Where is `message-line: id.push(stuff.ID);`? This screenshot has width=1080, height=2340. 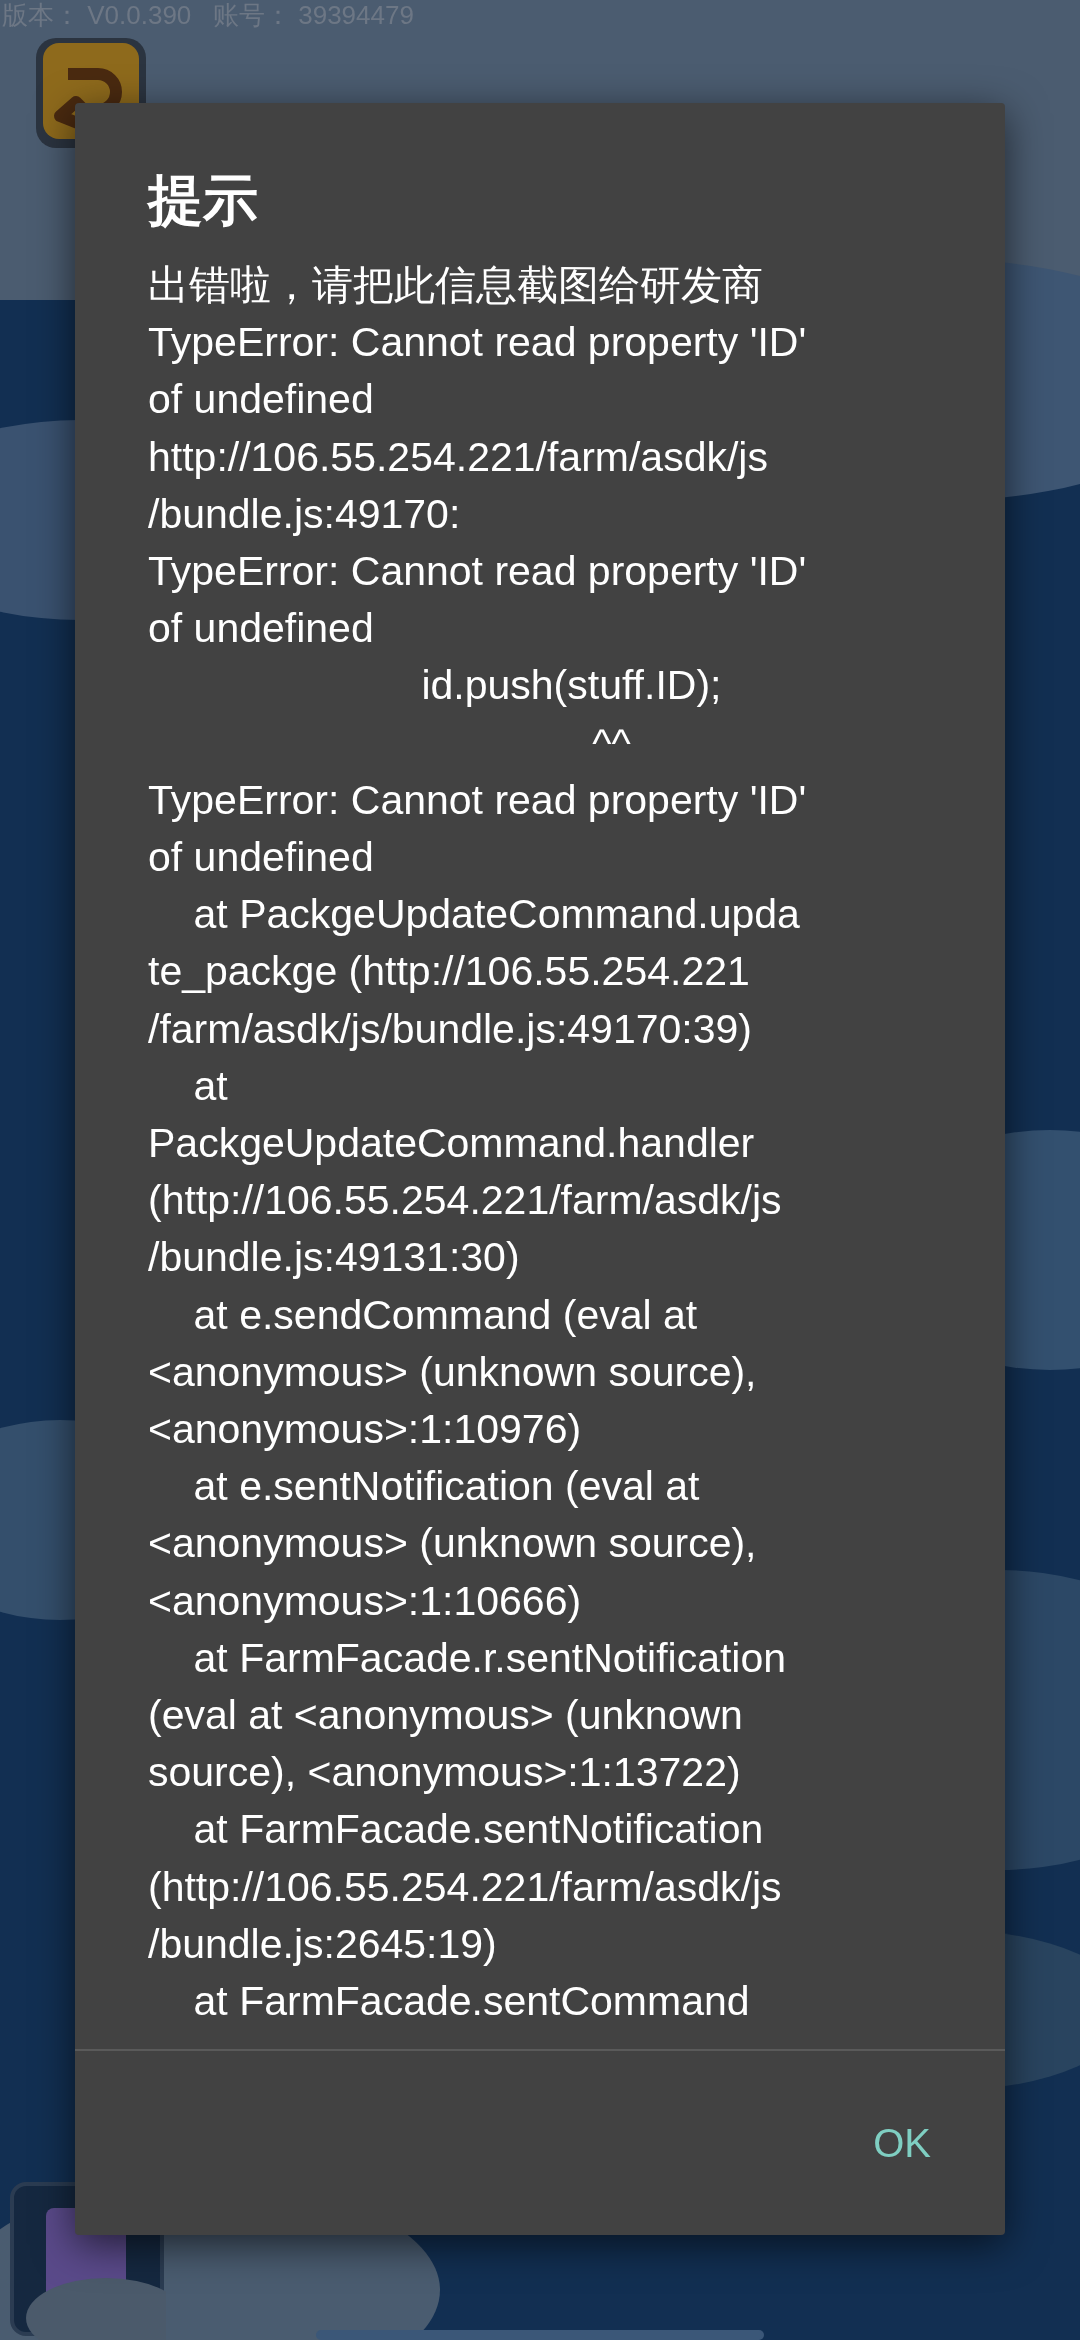 message-line: id.push(stuff.ID); is located at coordinates (571, 686).